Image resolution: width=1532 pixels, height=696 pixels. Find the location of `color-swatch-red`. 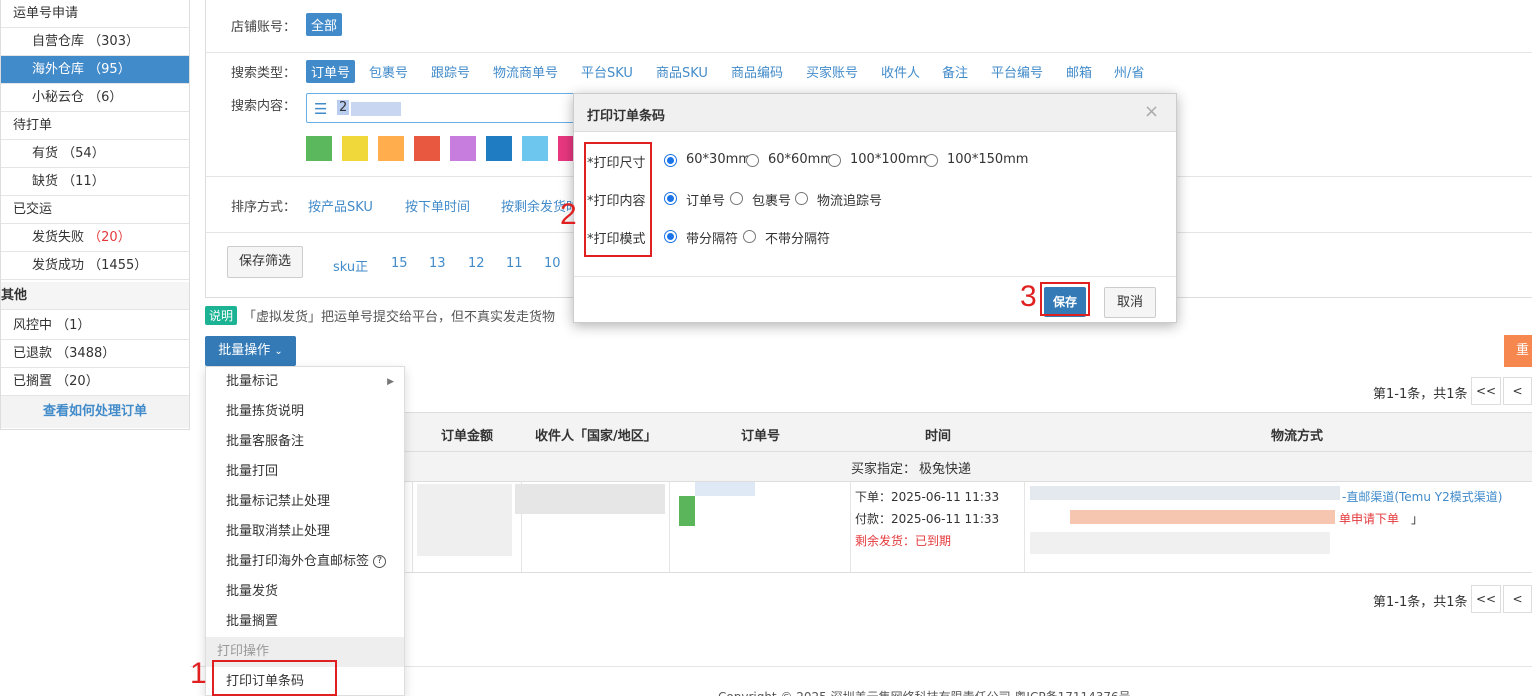

color-swatch-red is located at coordinates (427, 148).